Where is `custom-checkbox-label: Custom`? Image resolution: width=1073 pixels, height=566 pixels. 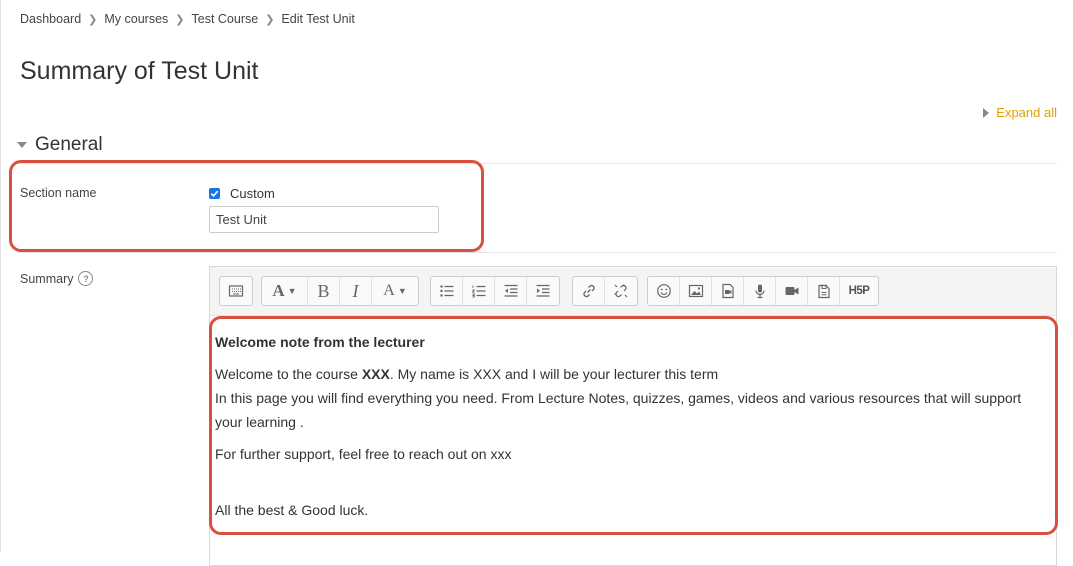
custom-checkbox-label: Custom is located at coordinates (252, 193).